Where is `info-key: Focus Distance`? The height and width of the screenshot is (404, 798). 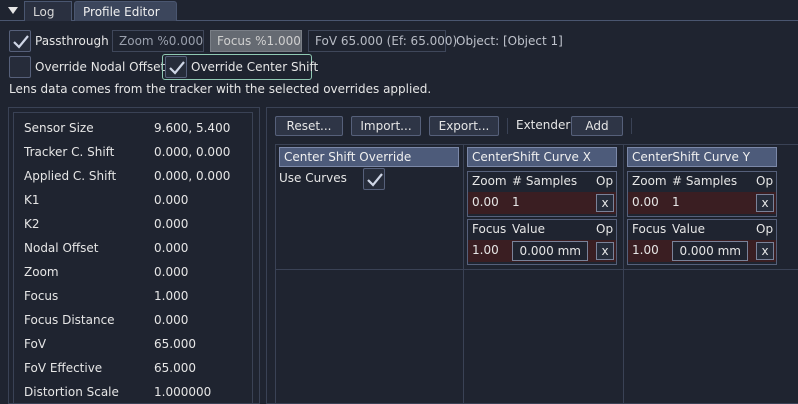 info-key: Focus Distance is located at coordinates (69, 320).